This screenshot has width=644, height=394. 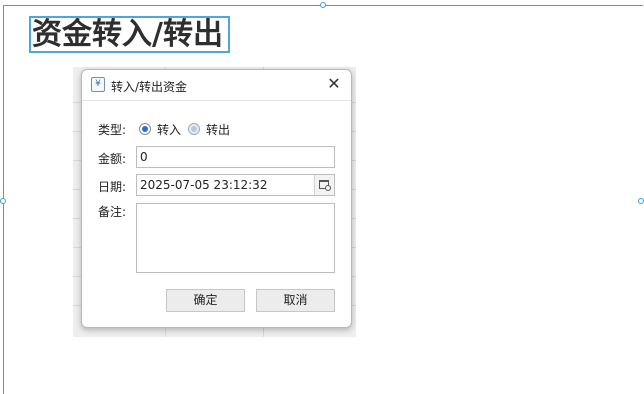 I want to click on calendar-icon, so click(x=325, y=185).